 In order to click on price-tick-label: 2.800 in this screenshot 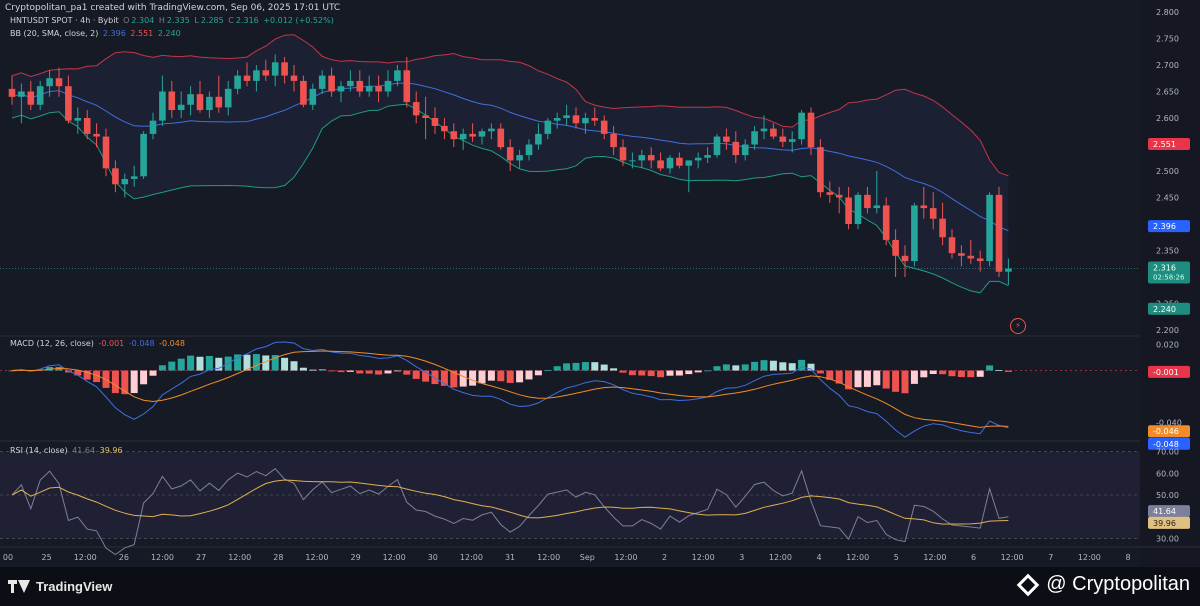, I will do `click(1167, 12)`.